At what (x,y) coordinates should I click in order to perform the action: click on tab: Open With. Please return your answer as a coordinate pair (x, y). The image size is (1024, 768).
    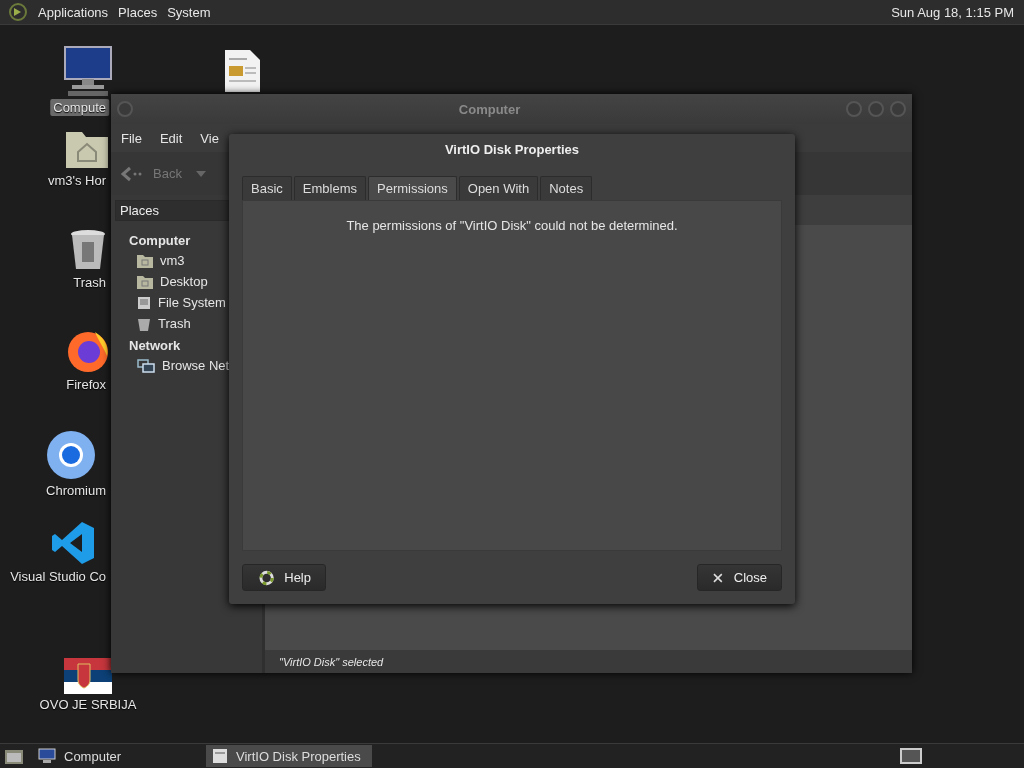
    Looking at the image, I should click on (498, 188).